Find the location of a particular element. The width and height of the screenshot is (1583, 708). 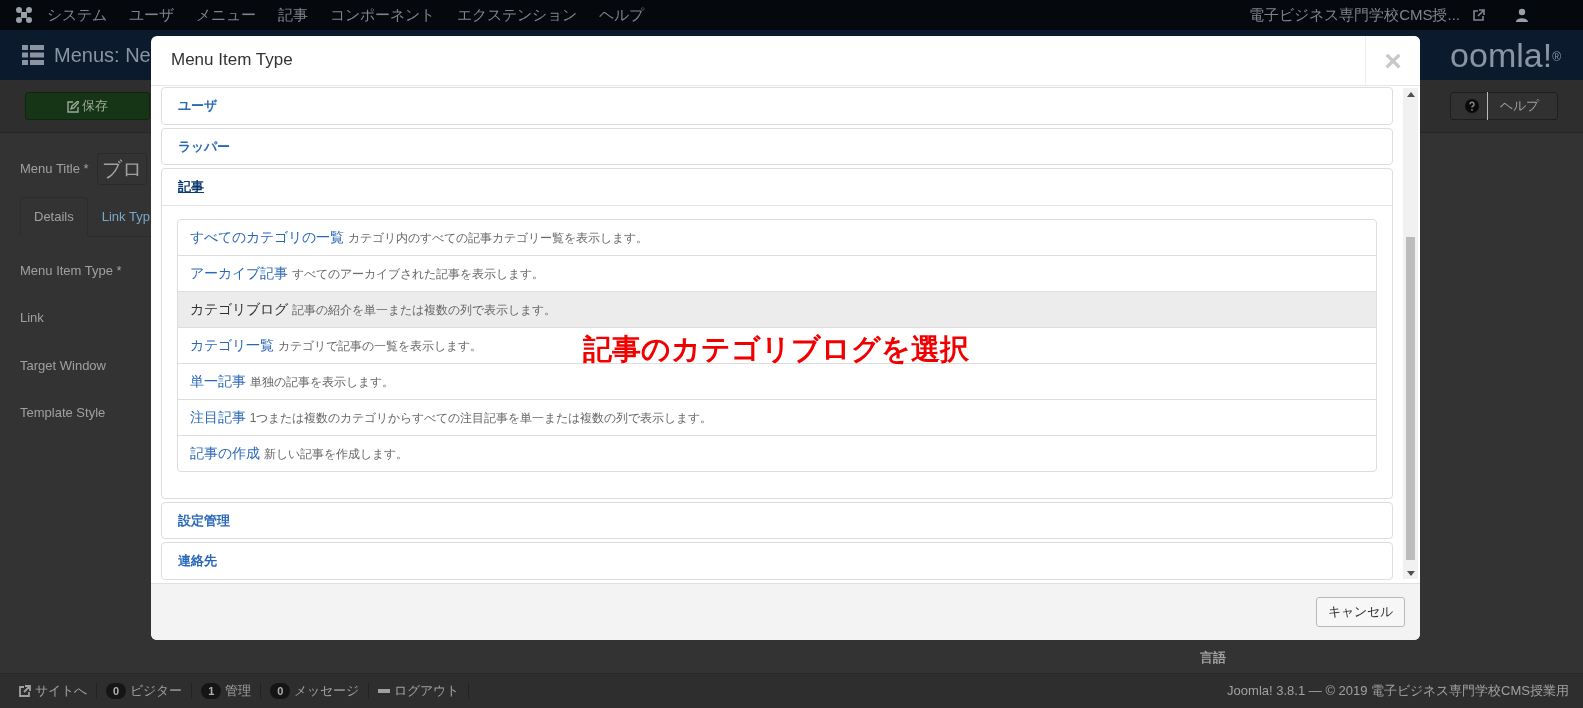

save-button: 保存 is located at coordinates (87, 106).